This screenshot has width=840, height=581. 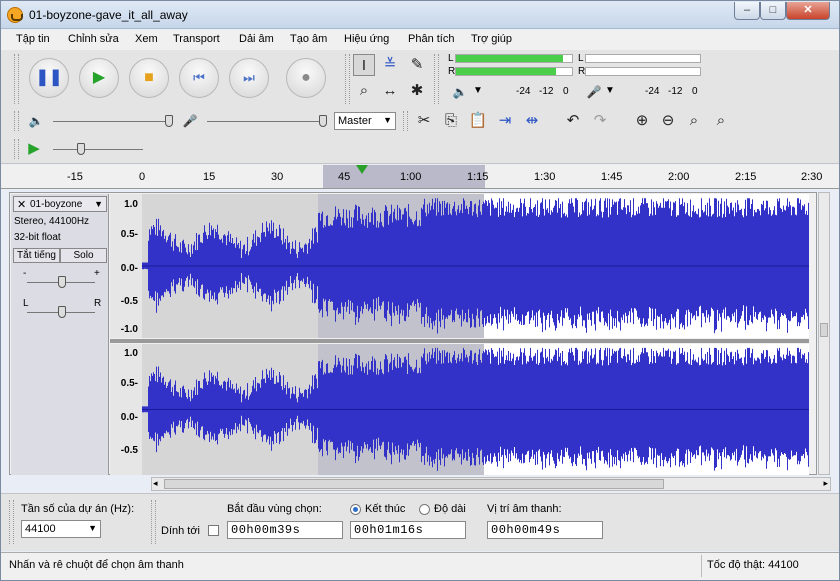 What do you see at coordinates (129, 417) in the screenshot?
I see `y-axis-label: 0.0-` at bounding box center [129, 417].